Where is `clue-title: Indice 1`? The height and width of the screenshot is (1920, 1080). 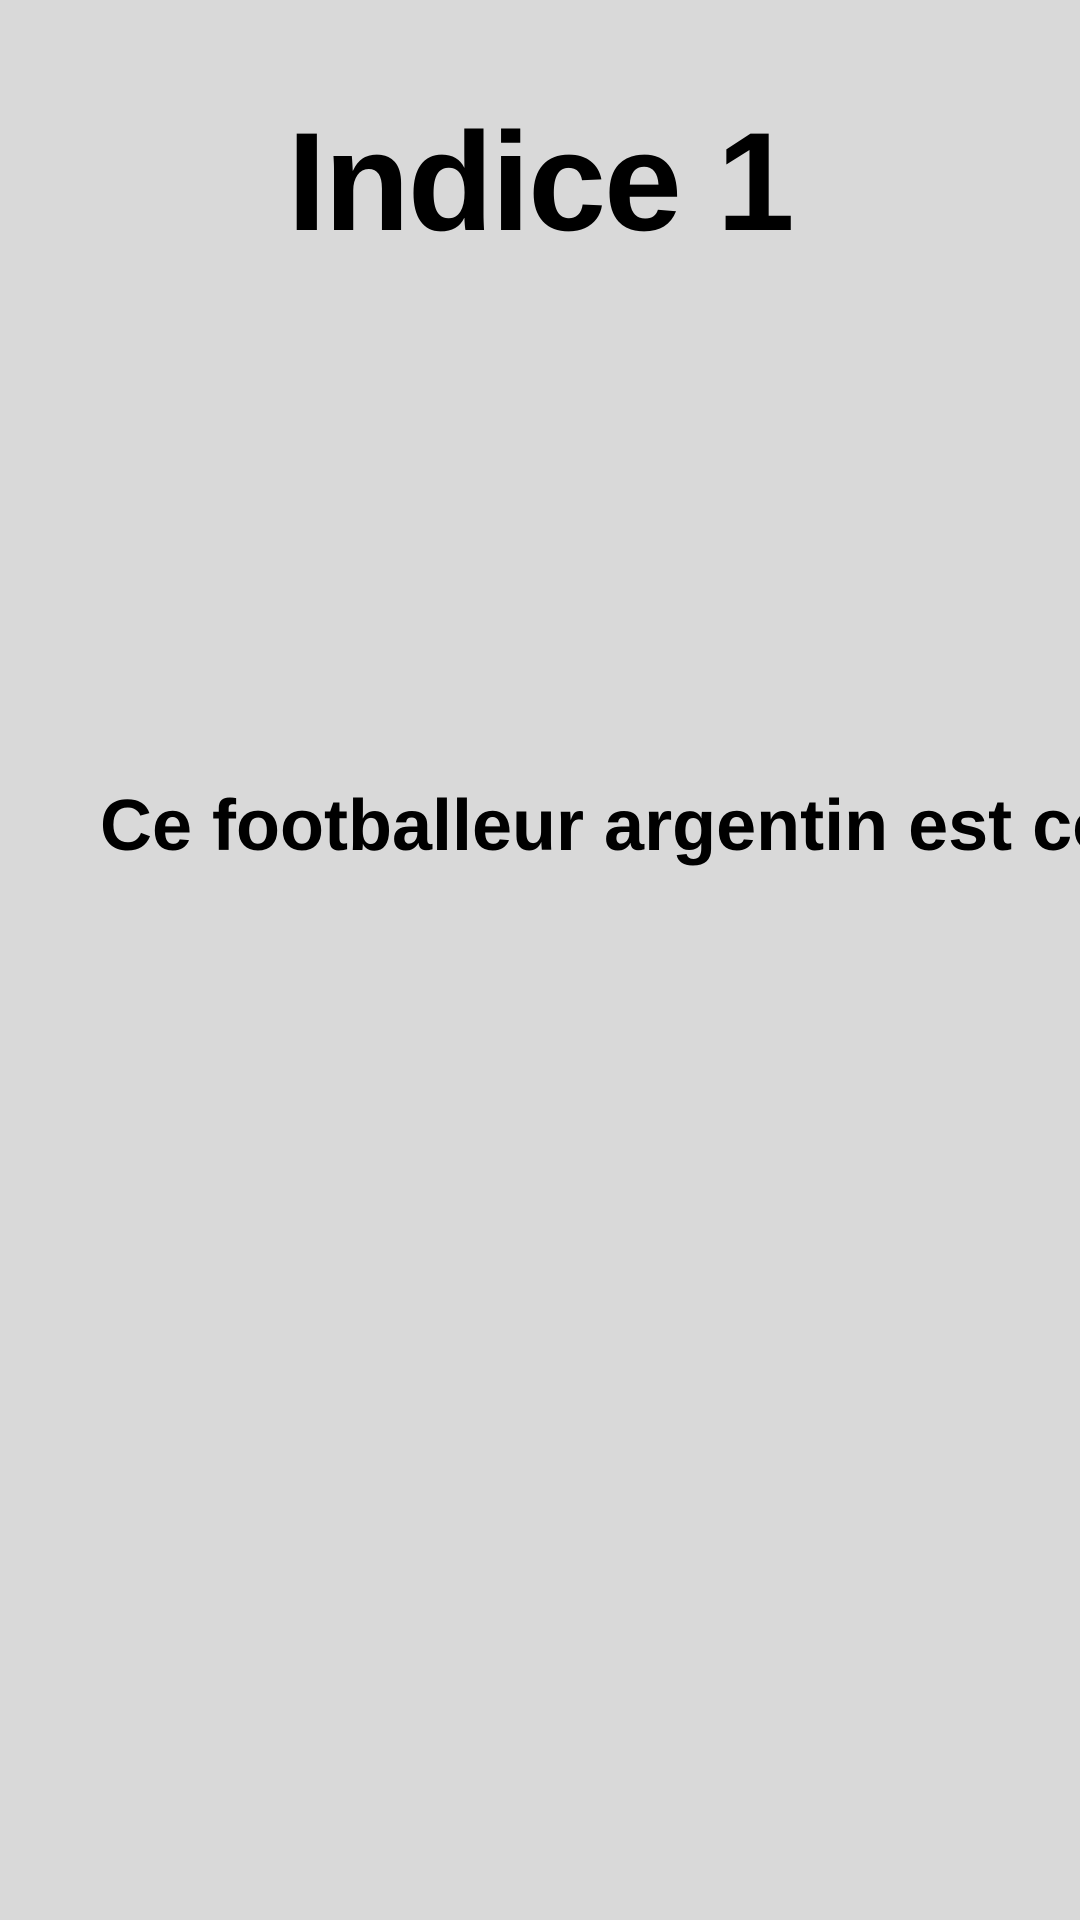
clue-title: Indice 1 is located at coordinates (540, 181).